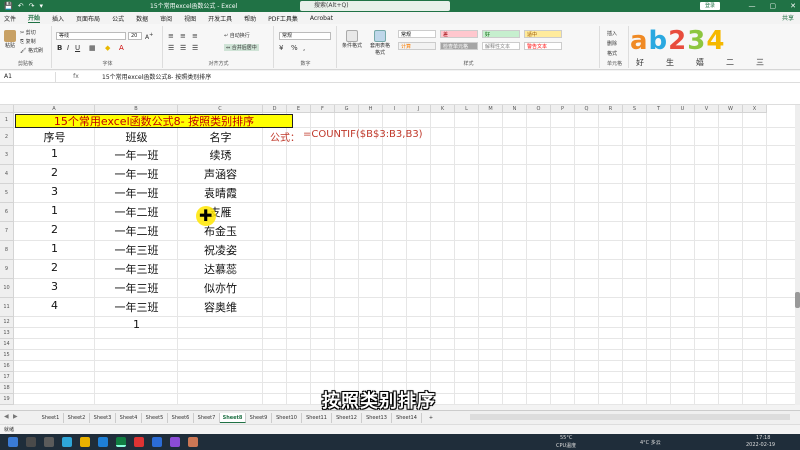 The height and width of the screenshot is (450, 800). I want to click on table-format-button: 套用表格格式, so click(380, 43).